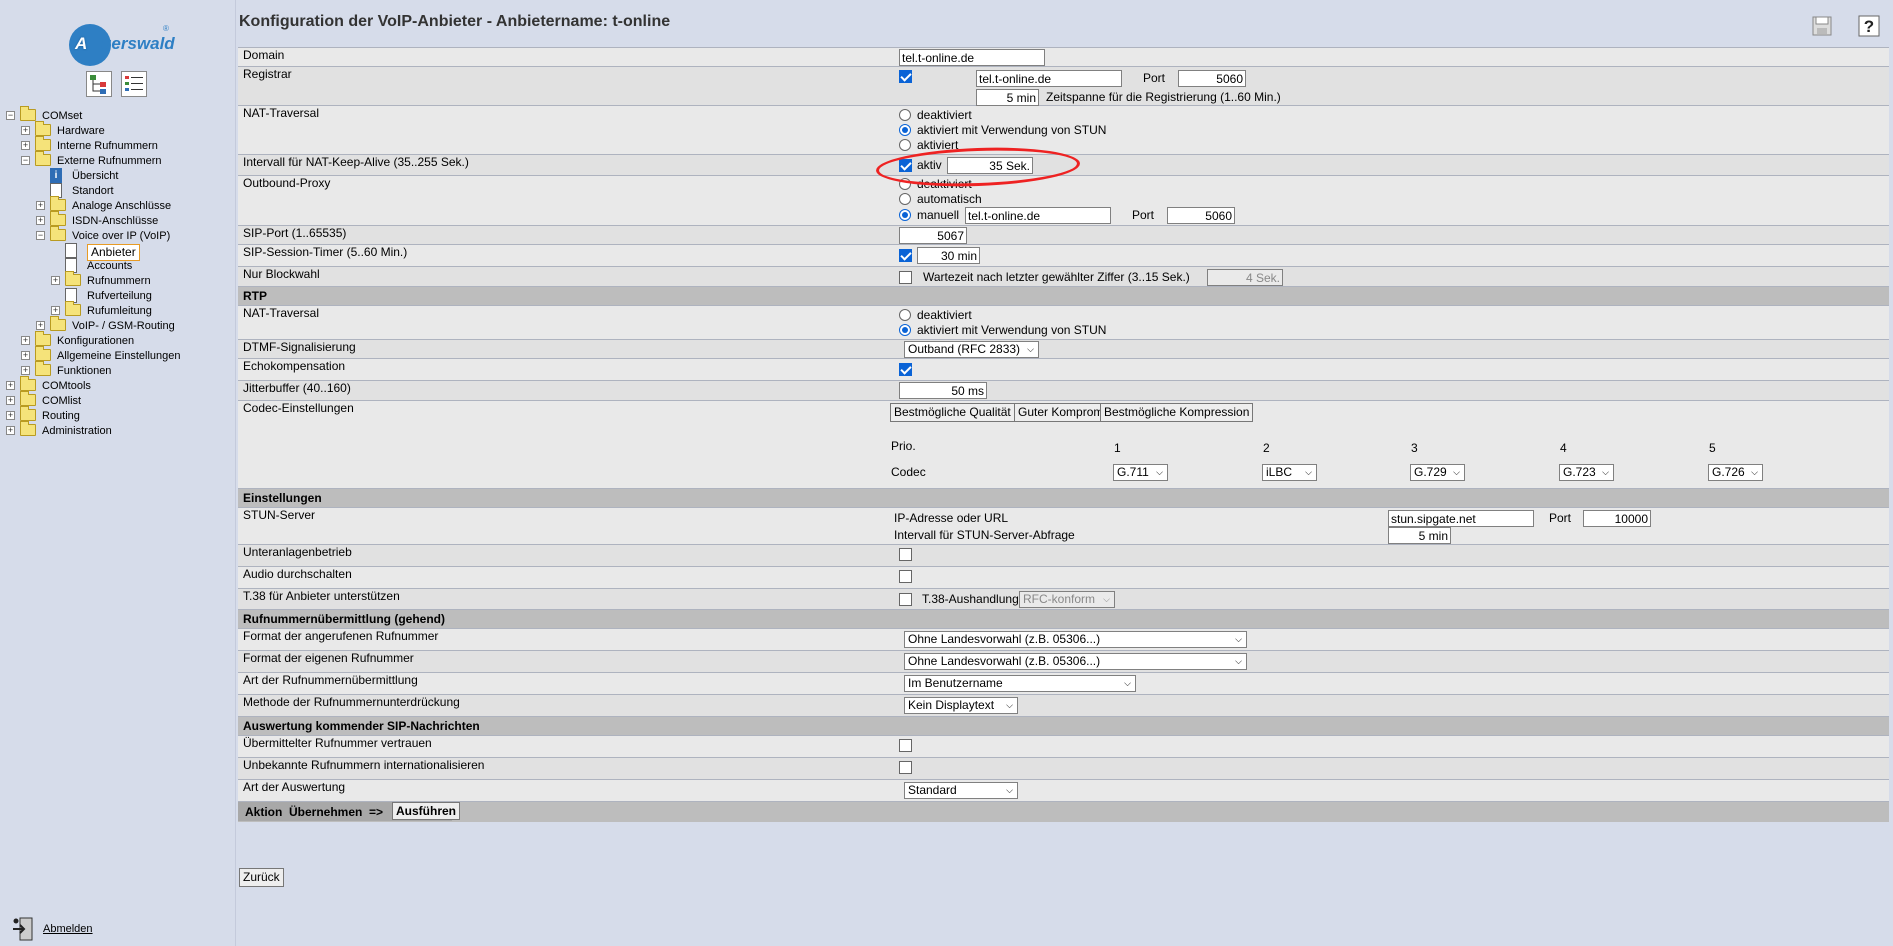 The image size is (1893, 946). What do you see at coordinates (944, 315) in the screenshot?
I see `rtp-nat-off-label: deaktiviert` at bounding box center [944, 315].